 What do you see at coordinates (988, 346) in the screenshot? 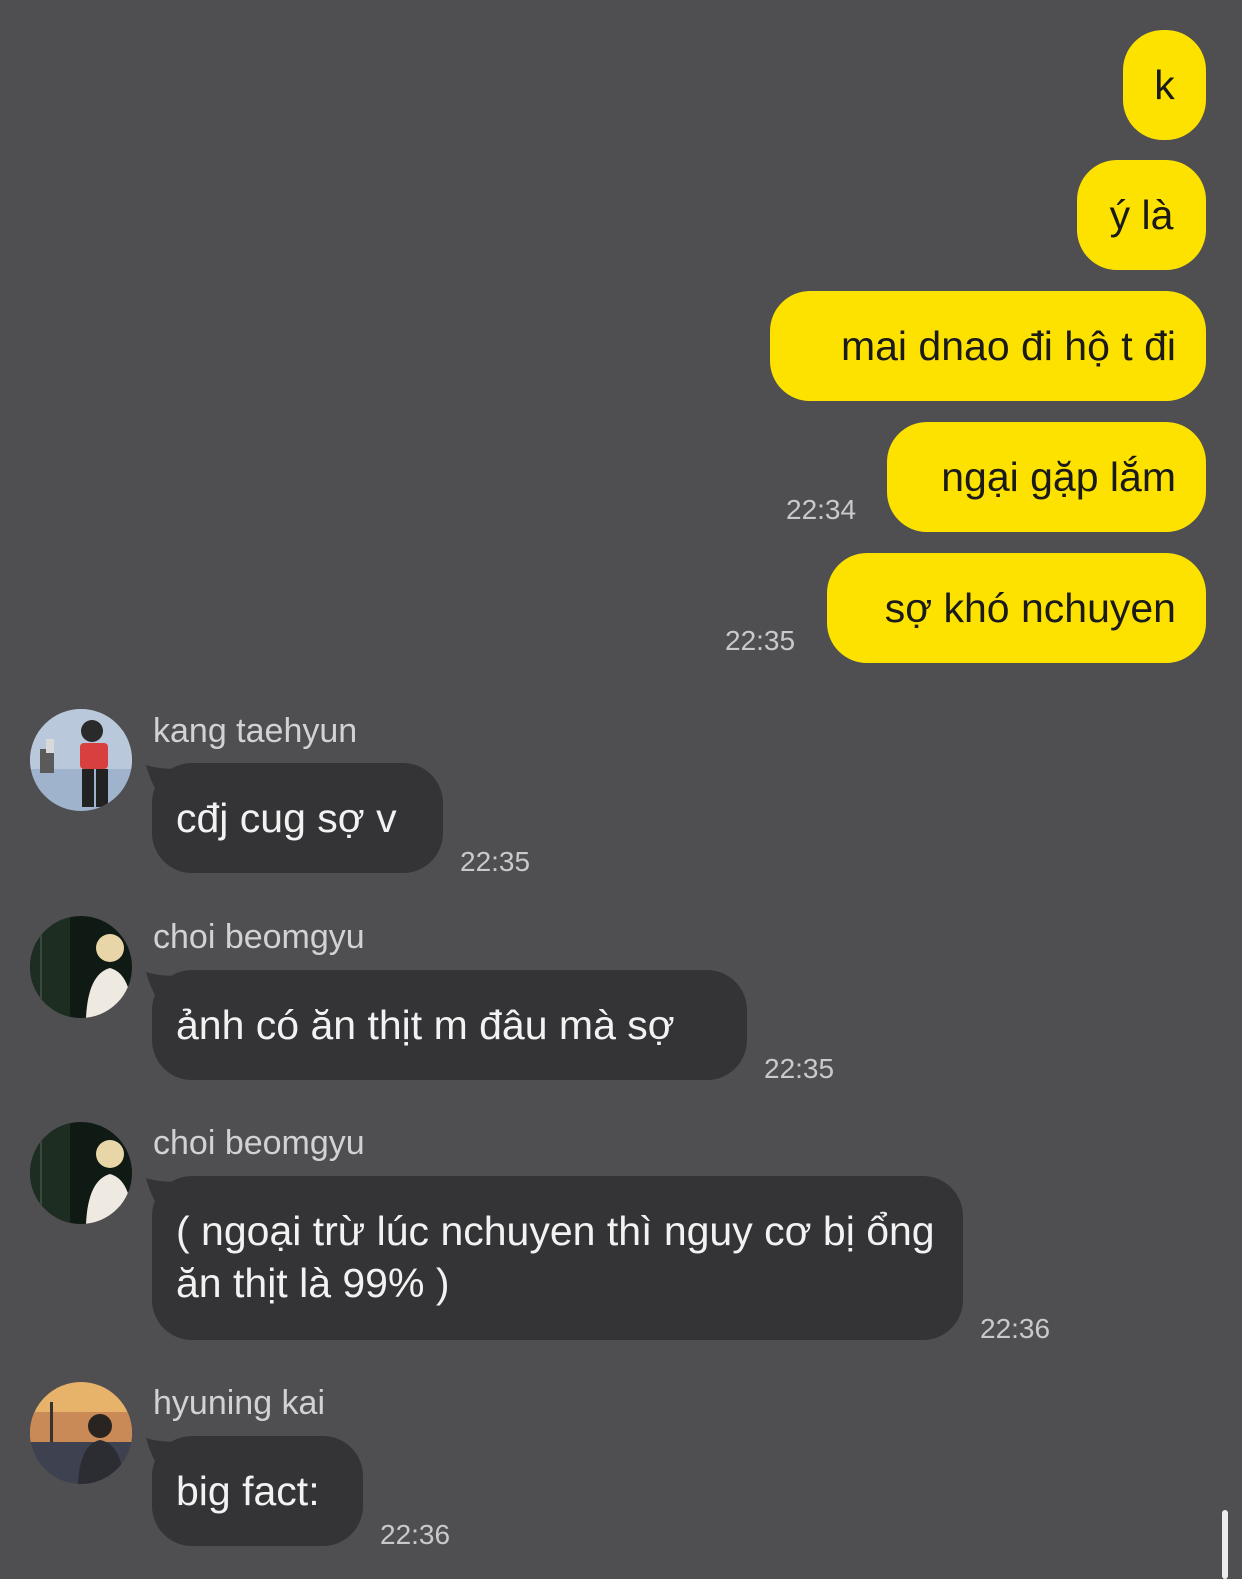
I see `message-bubble: mai dnao đi hộ t đi` at bounding box center [988, 346].